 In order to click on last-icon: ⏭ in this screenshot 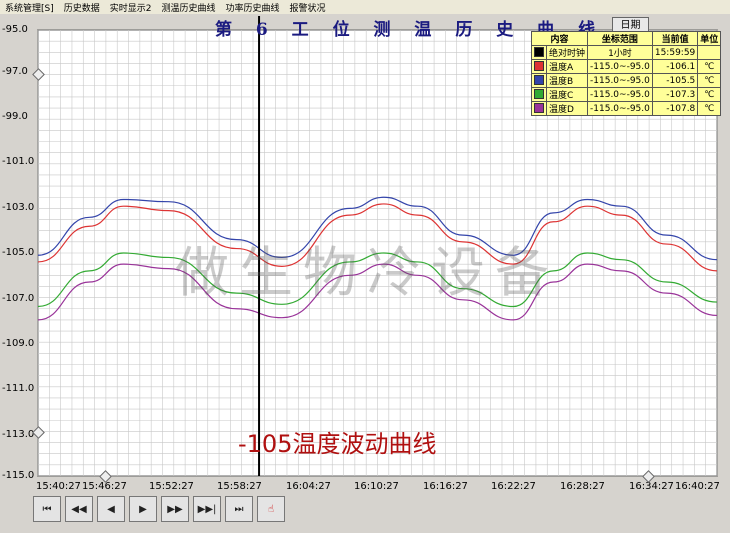, I will do `click(239, 509)`.